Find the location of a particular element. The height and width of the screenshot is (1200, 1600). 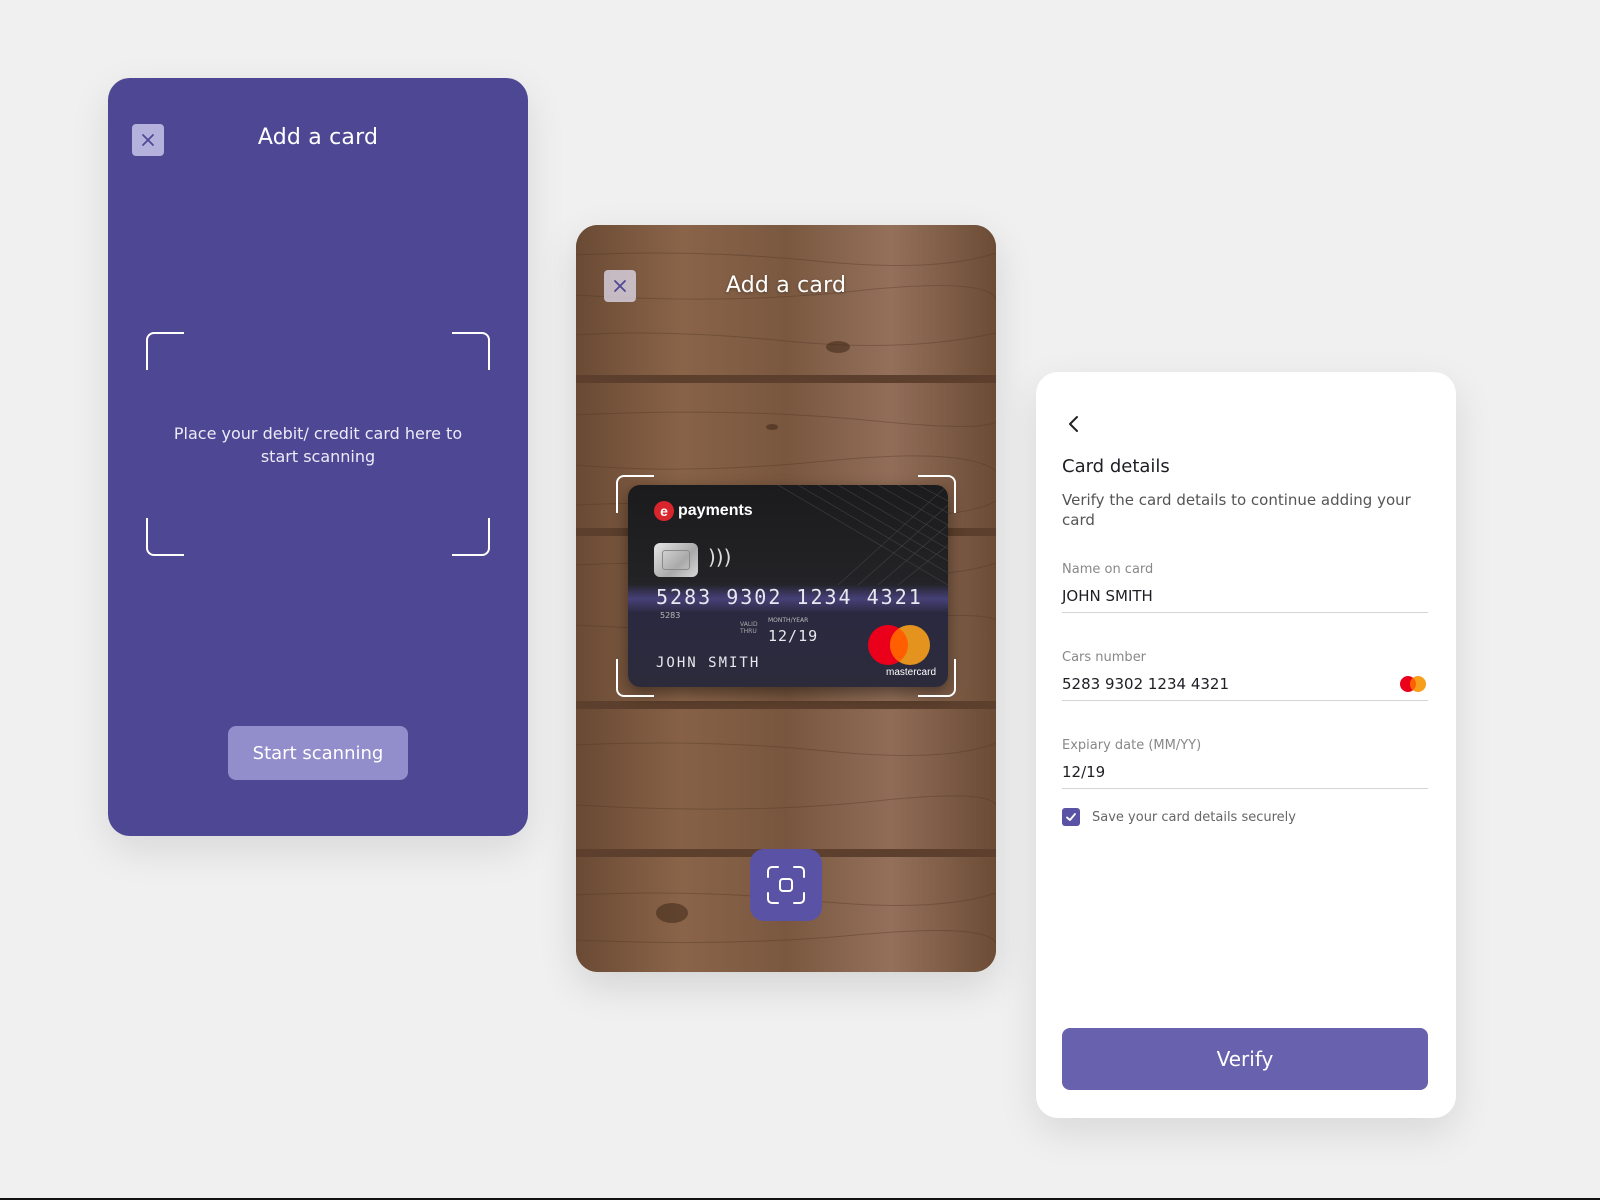

field-label: Expiary date (MM/YY) is located at coordinates (1132, 745).